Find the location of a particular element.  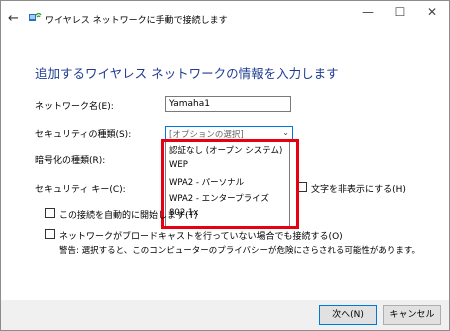

auto-connect-label: この接続を自動的に開始します(T) is located at coordinates (128, 216).